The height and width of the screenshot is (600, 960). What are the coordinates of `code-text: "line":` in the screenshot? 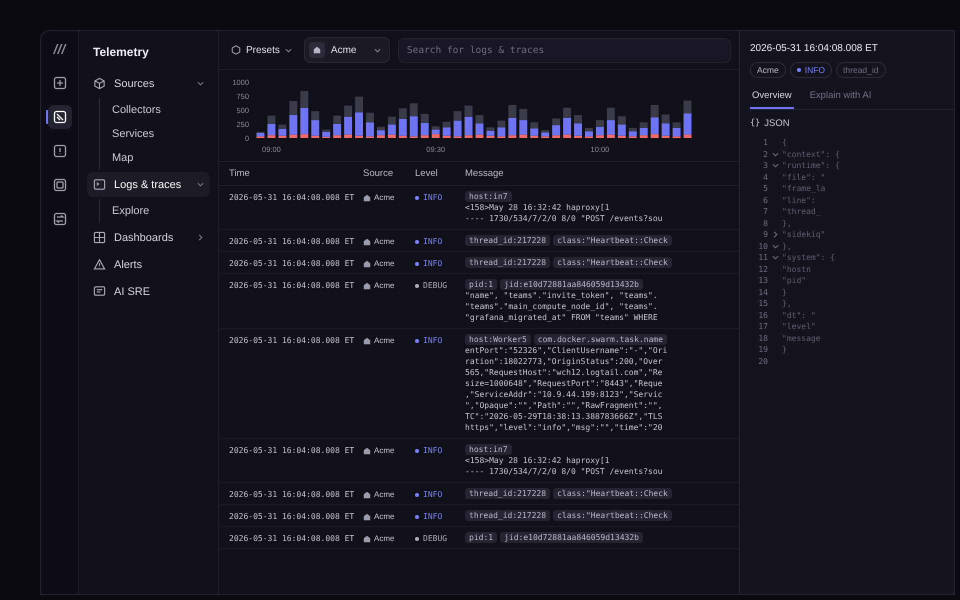 It's located at (799, 200).